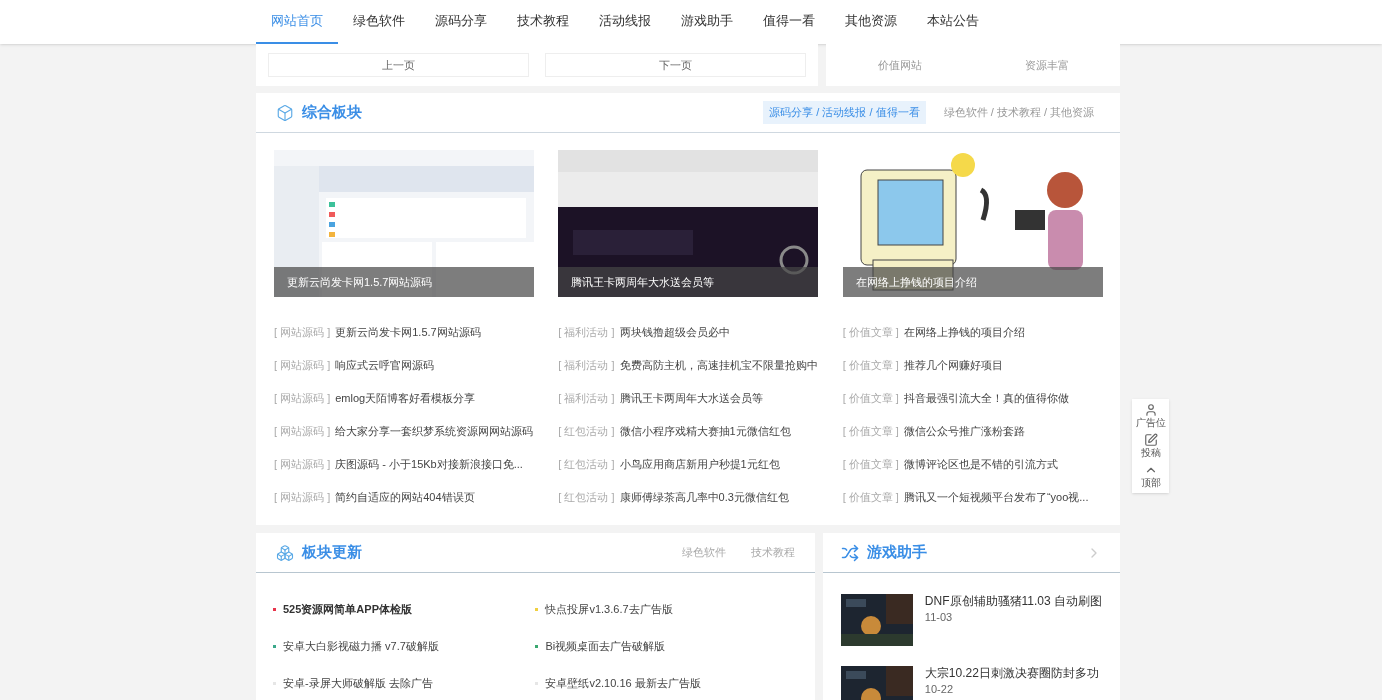  I want to click on article-link: 响应式云呼官网源码, so click(385, 365).